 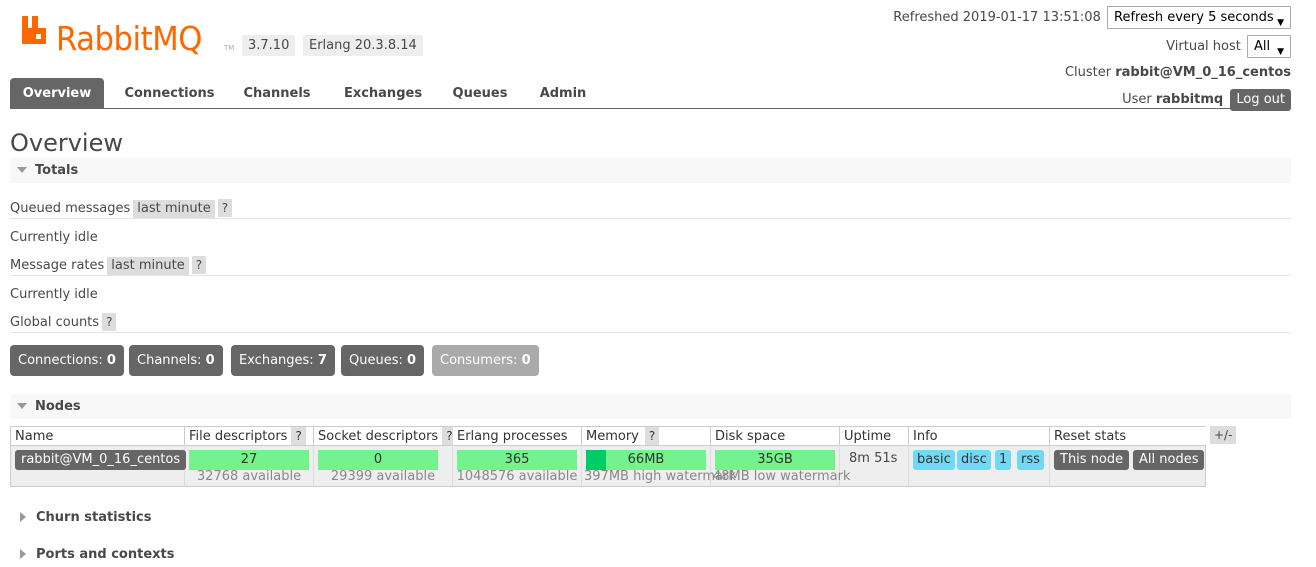 I want to click on cell-uptime: 8m 51s, so click(x=874, y=466).